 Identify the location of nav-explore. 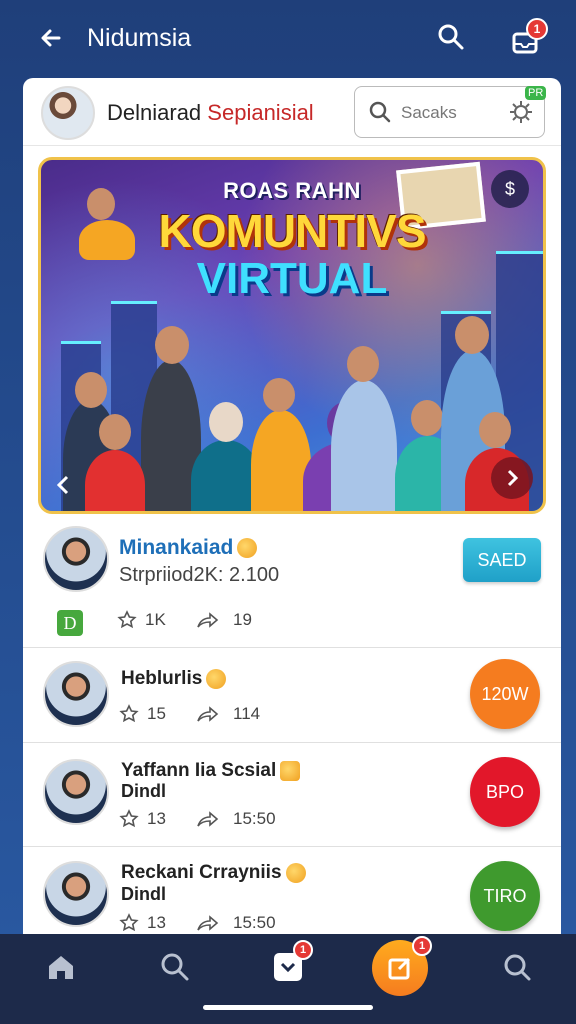
(517, 967).